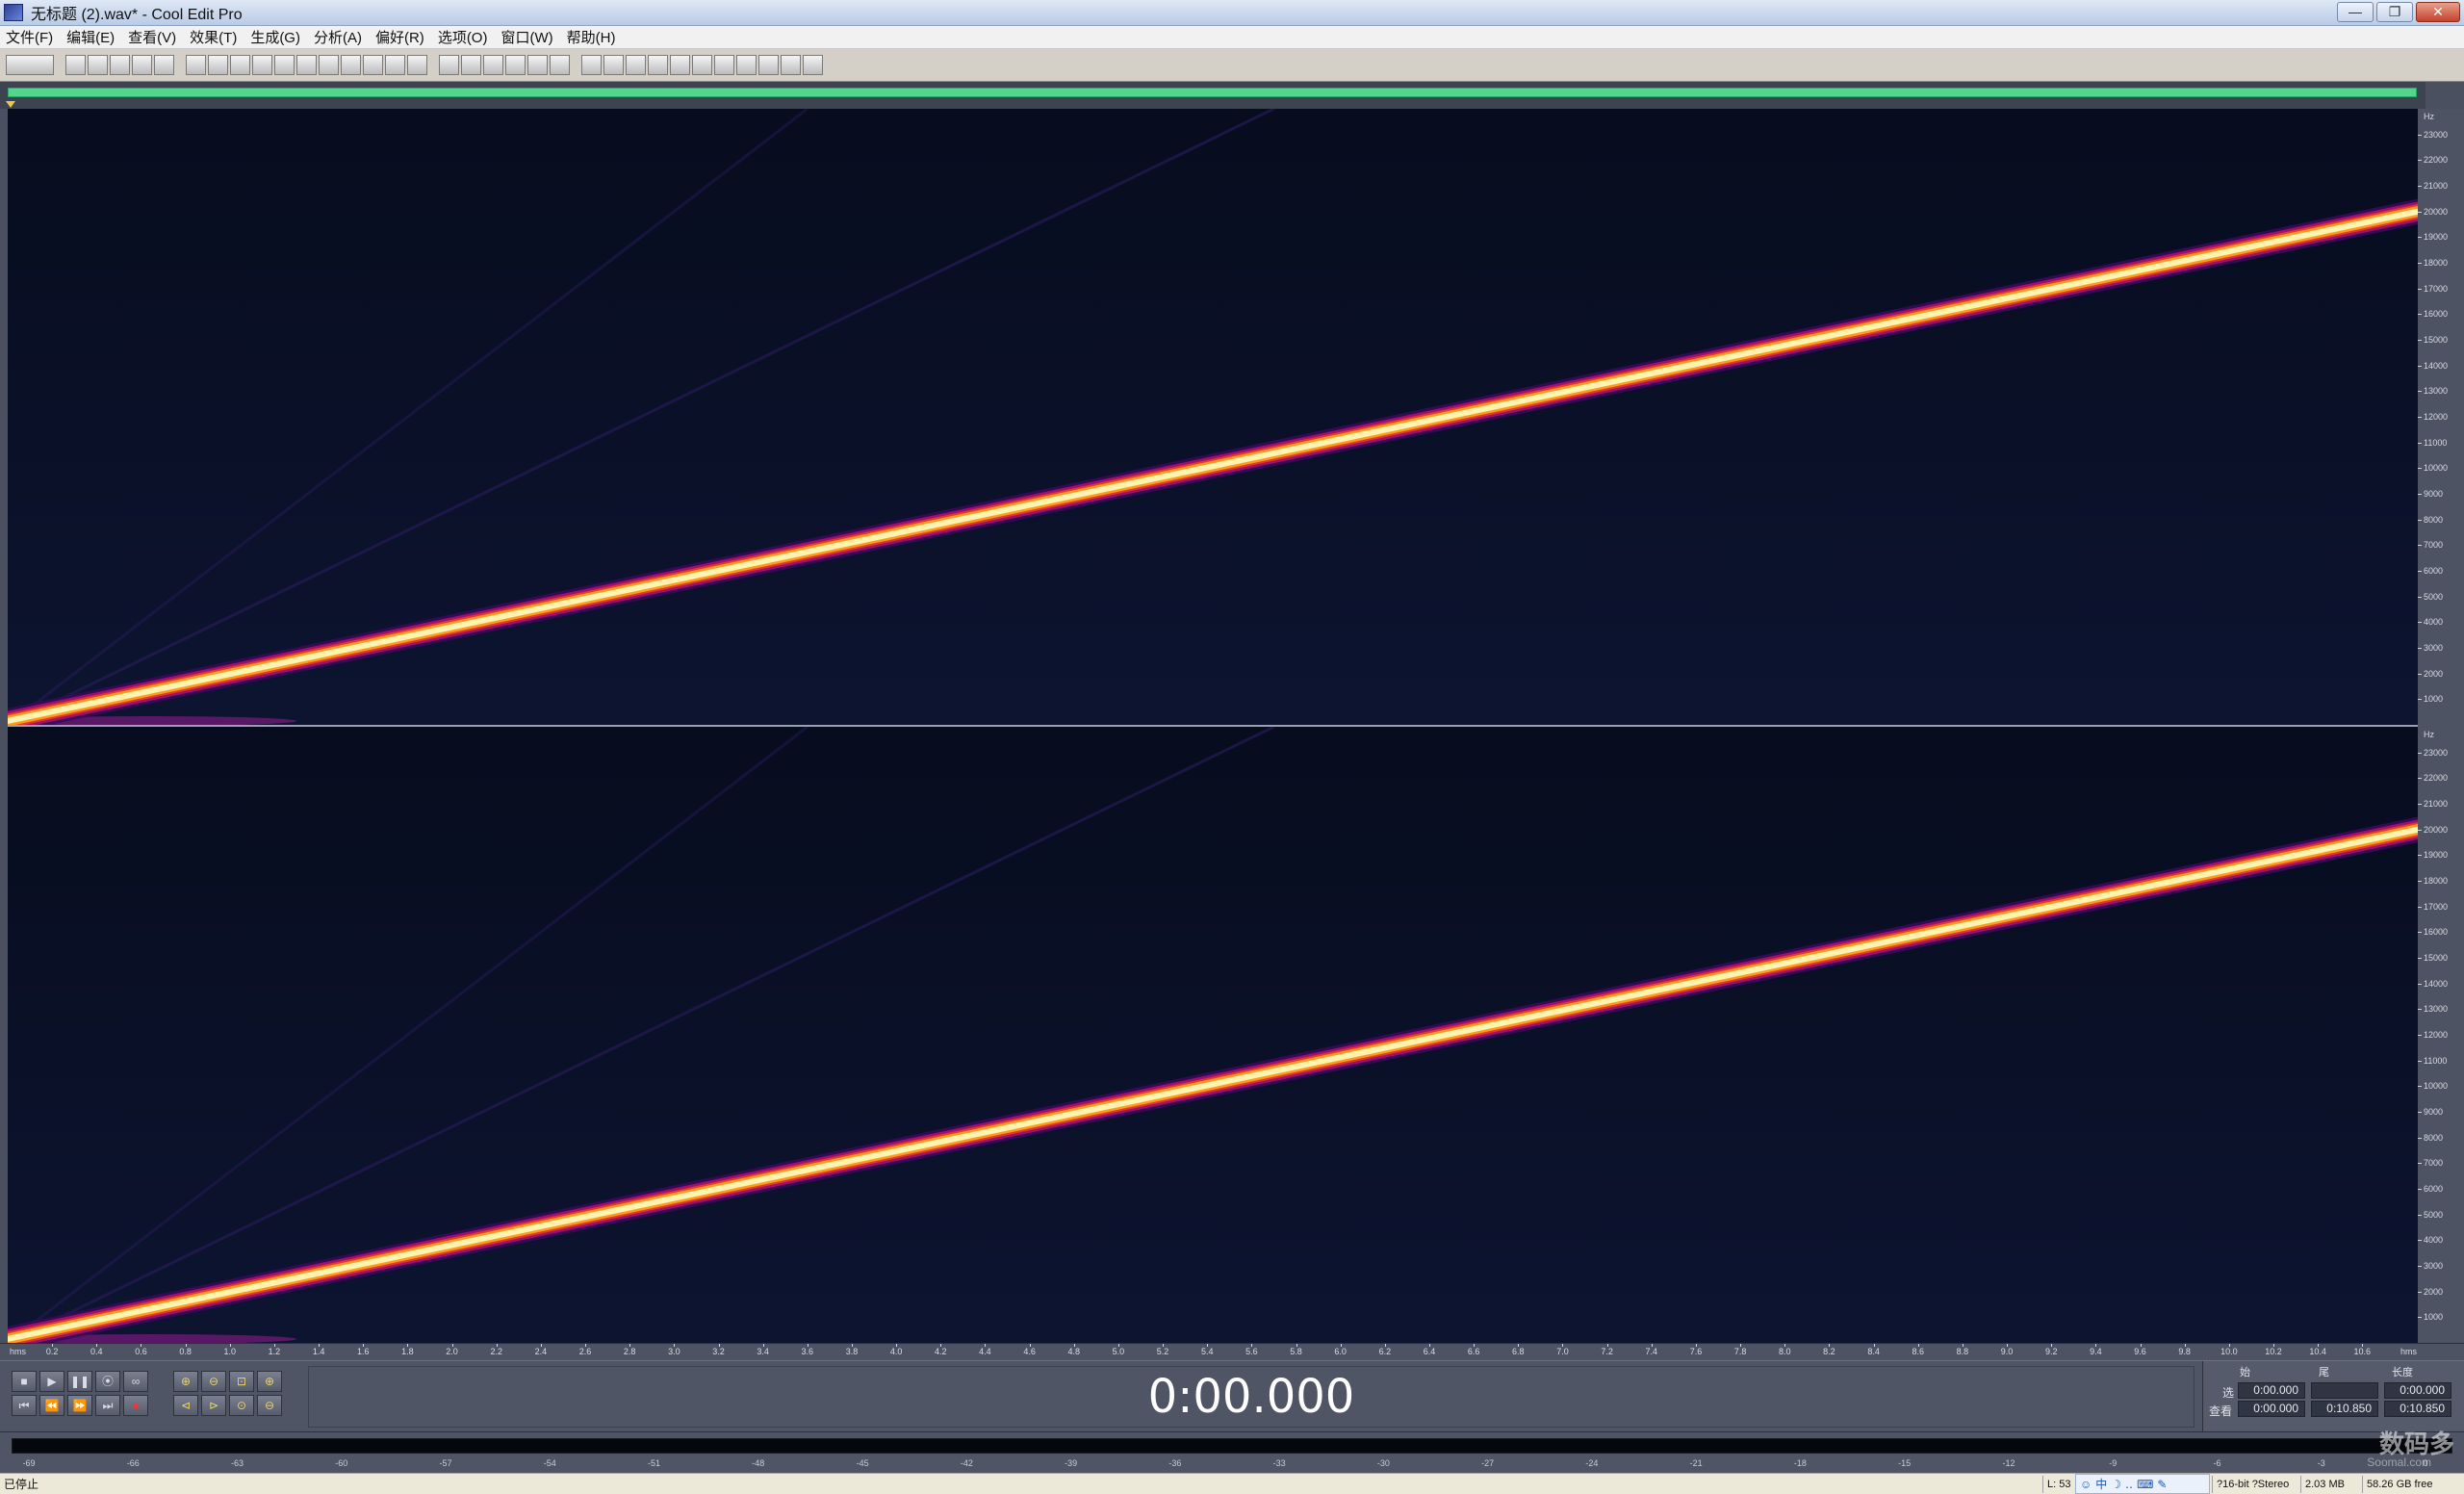 This screenshot has width=2464, height=1494. I want to click on view-end-field: 0:10.850, so click(2344, 1409).